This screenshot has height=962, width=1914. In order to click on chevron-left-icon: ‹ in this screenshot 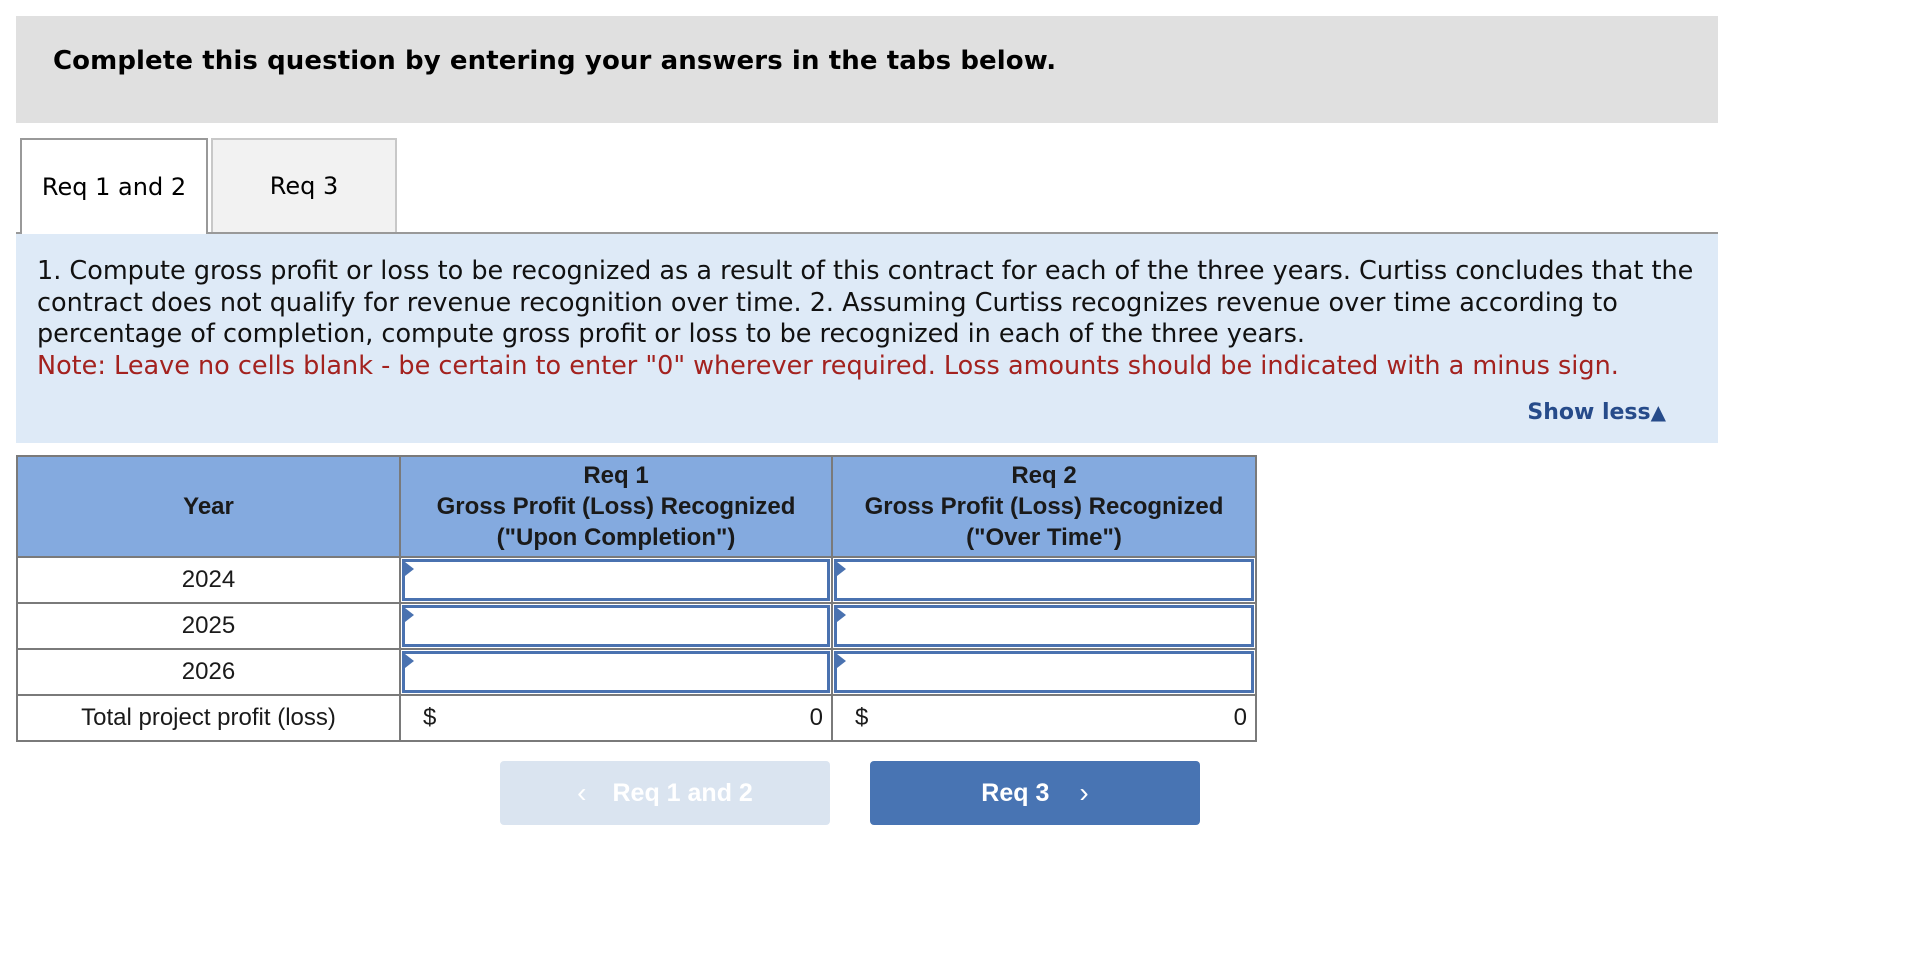, I will do `click(582, 792)`.